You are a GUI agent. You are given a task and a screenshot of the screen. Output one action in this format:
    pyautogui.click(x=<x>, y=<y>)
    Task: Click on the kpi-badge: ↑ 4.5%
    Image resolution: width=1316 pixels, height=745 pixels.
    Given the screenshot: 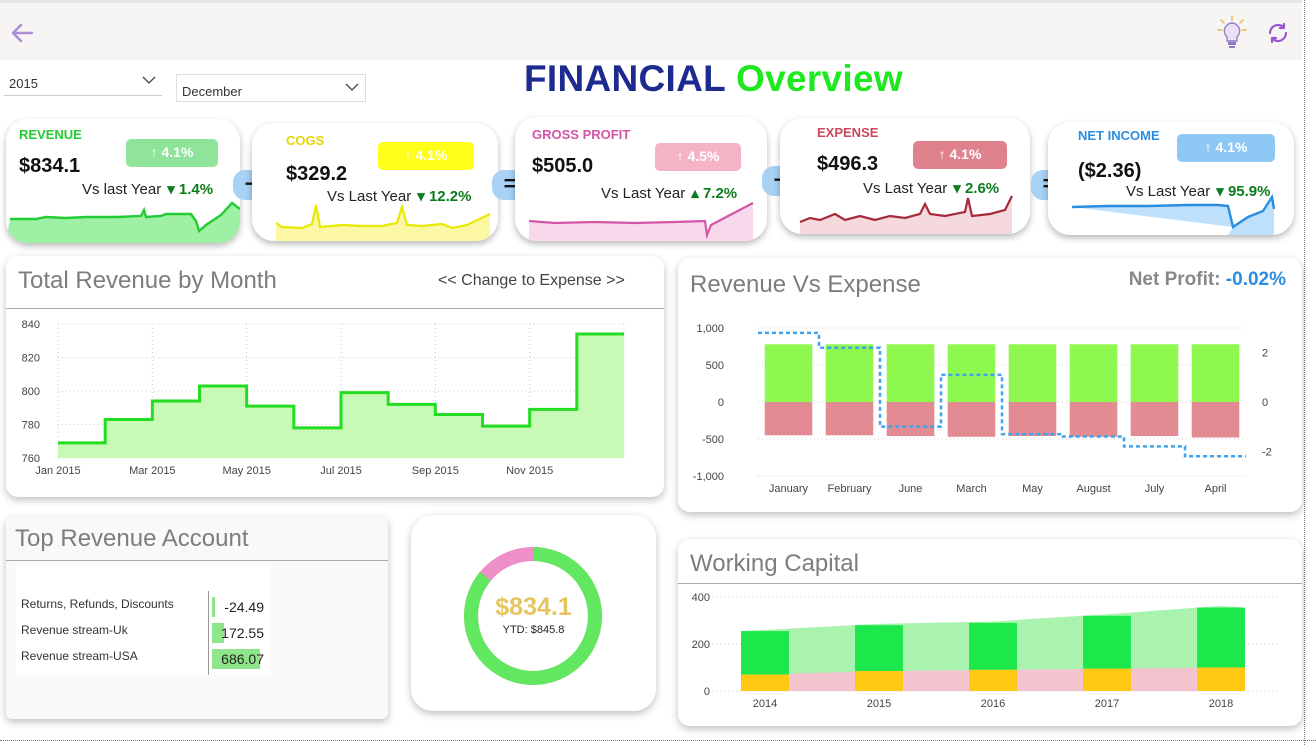 What is the action you would take?
    pyautogui.click(x=698, y=157)
    